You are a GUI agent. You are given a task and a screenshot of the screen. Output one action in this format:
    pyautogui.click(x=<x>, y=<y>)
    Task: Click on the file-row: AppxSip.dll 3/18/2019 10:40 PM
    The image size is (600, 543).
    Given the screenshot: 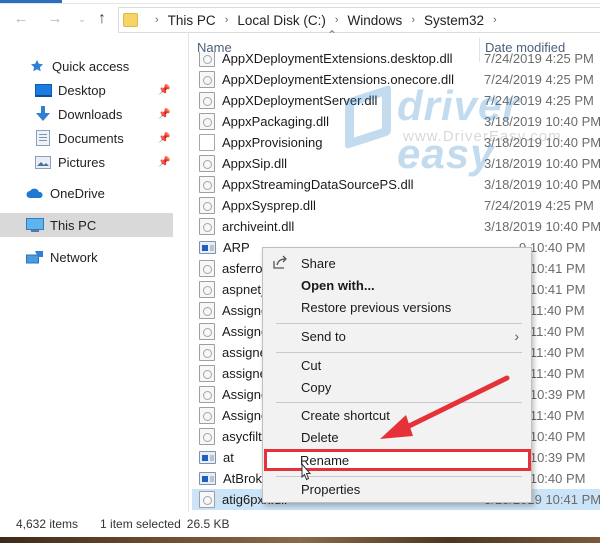 What is the action you would take?
    pyautogui.click(x=396, y=163)
    